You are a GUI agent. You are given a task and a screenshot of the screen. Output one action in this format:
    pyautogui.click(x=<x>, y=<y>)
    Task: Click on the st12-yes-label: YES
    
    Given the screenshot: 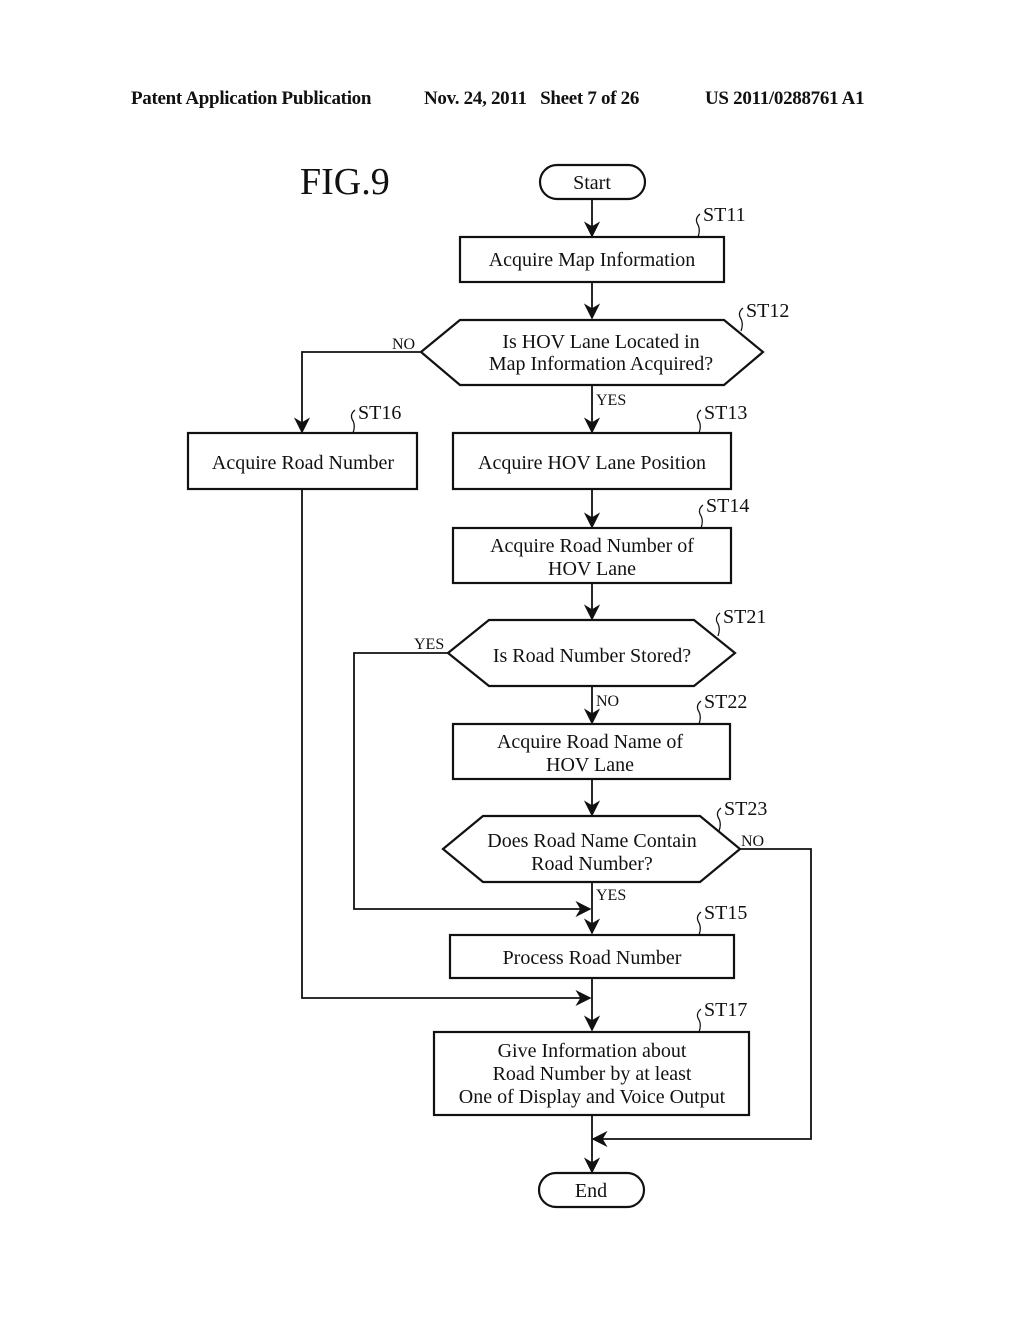 What is the action you would take?
    pyautogui.click(x=611, y=400)
    